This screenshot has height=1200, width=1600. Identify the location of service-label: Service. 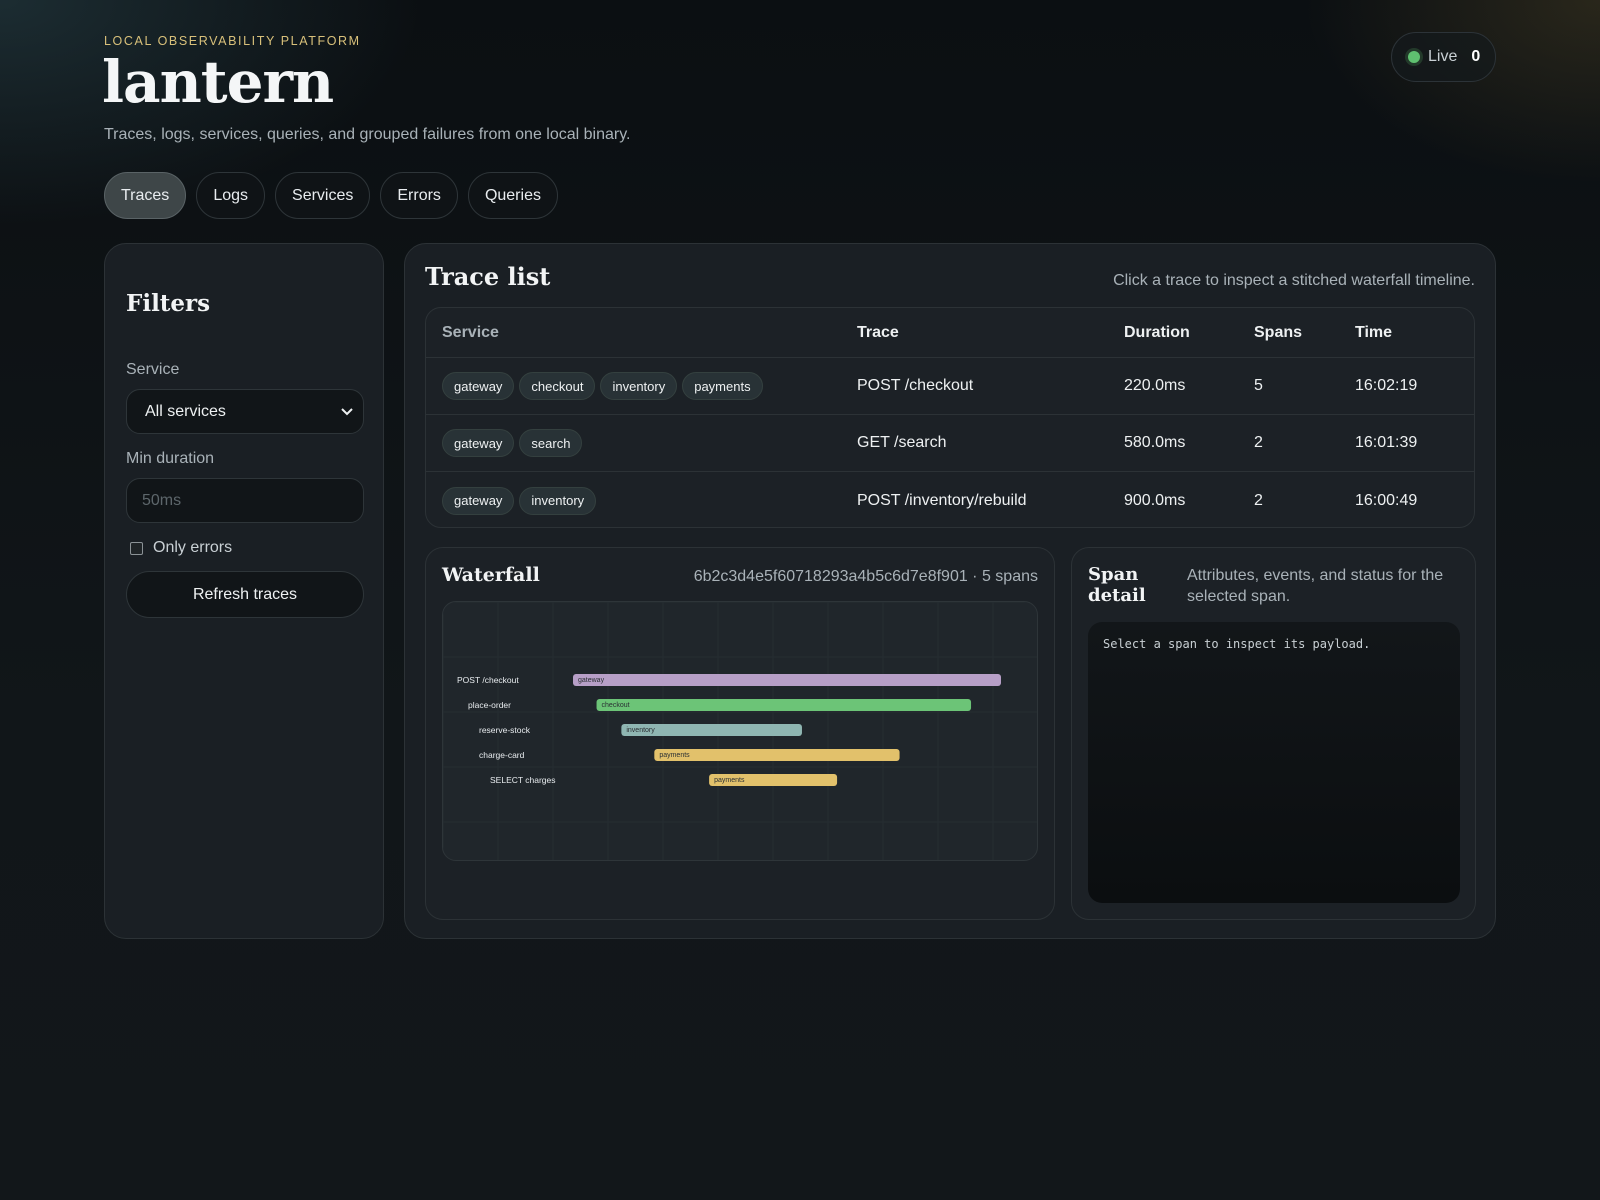
(153, 369).